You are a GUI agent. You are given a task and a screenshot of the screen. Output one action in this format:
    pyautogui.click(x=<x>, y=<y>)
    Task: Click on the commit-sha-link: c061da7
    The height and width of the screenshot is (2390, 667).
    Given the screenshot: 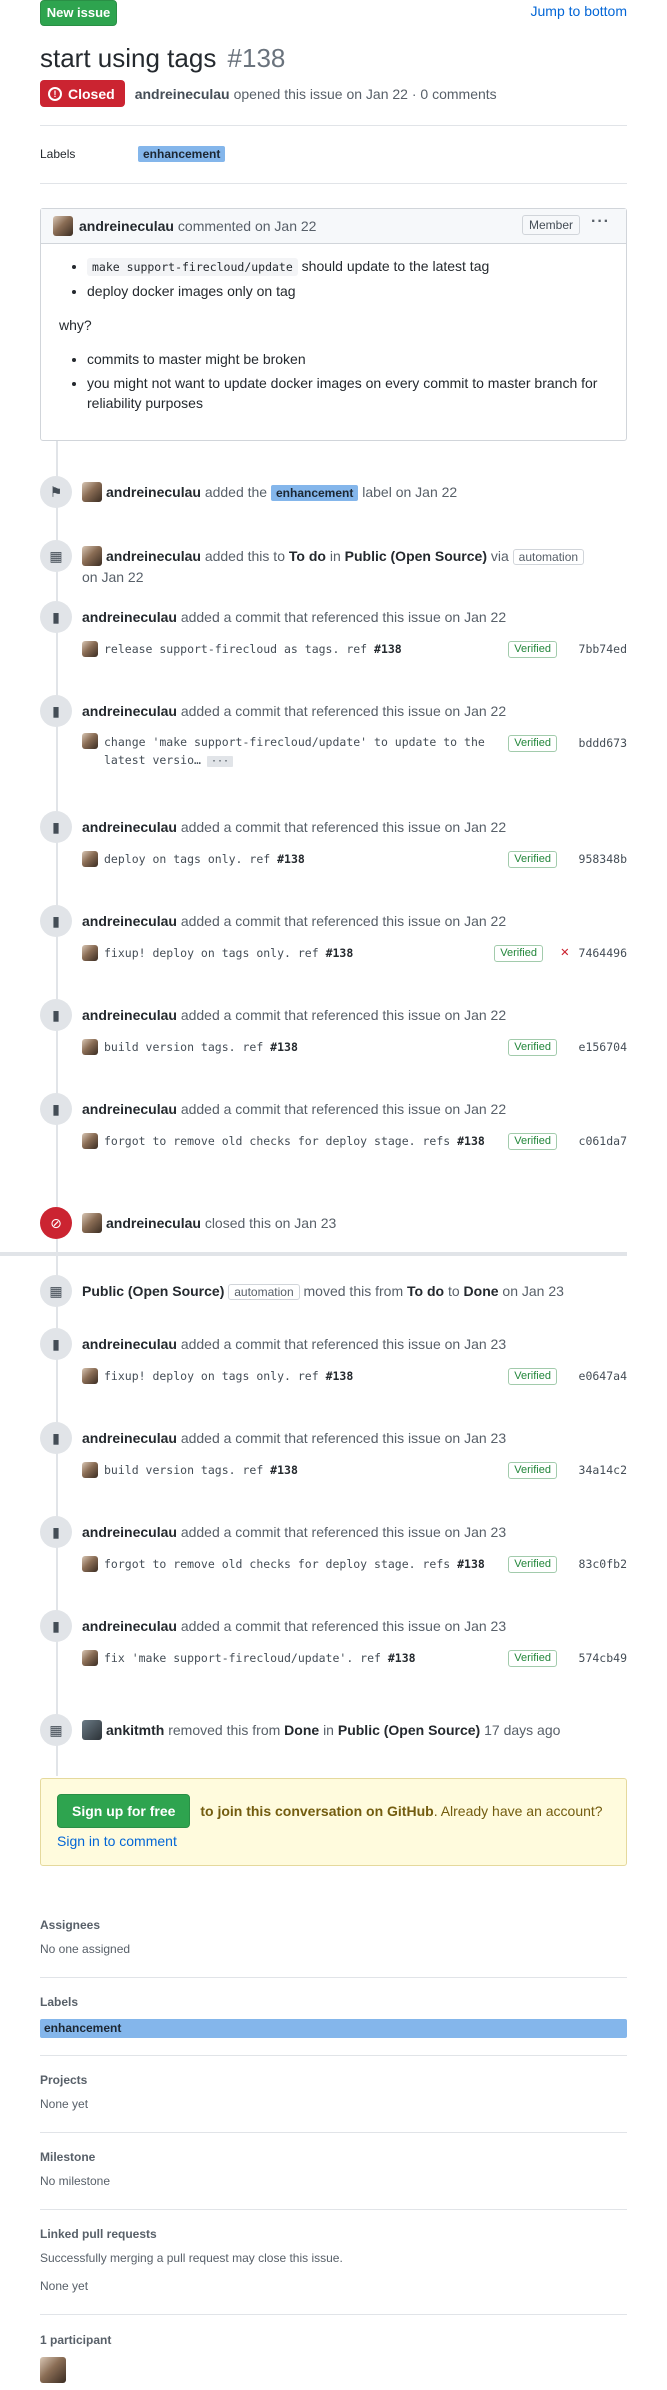 What is the action you would take?
    pyautogui.click(x=603, y=1141)
    